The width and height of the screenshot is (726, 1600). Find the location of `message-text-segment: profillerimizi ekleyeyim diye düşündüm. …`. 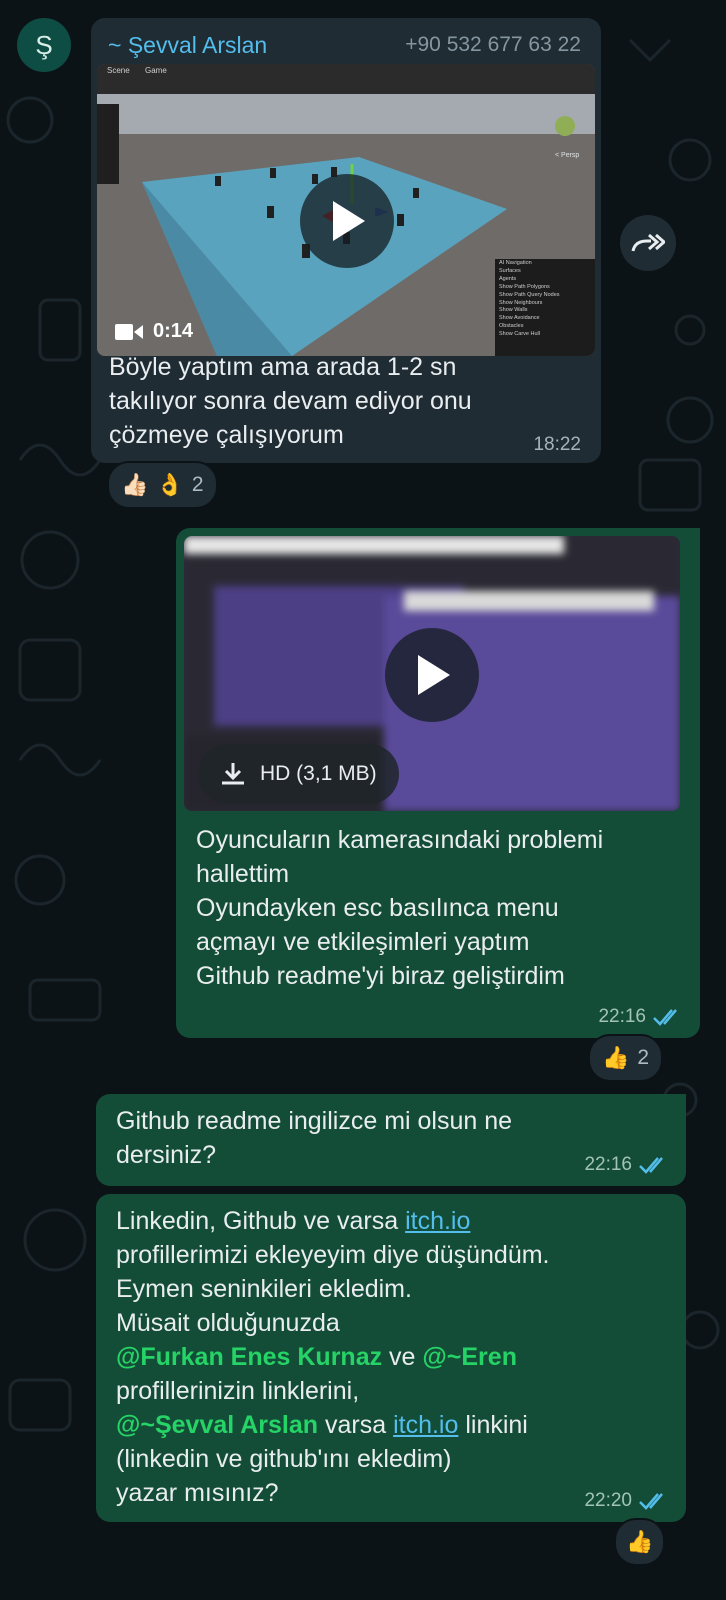

message-text-segment: profillerimizi ekleyeyim diye düşündüm. … is located at coordinates (333, 1289).